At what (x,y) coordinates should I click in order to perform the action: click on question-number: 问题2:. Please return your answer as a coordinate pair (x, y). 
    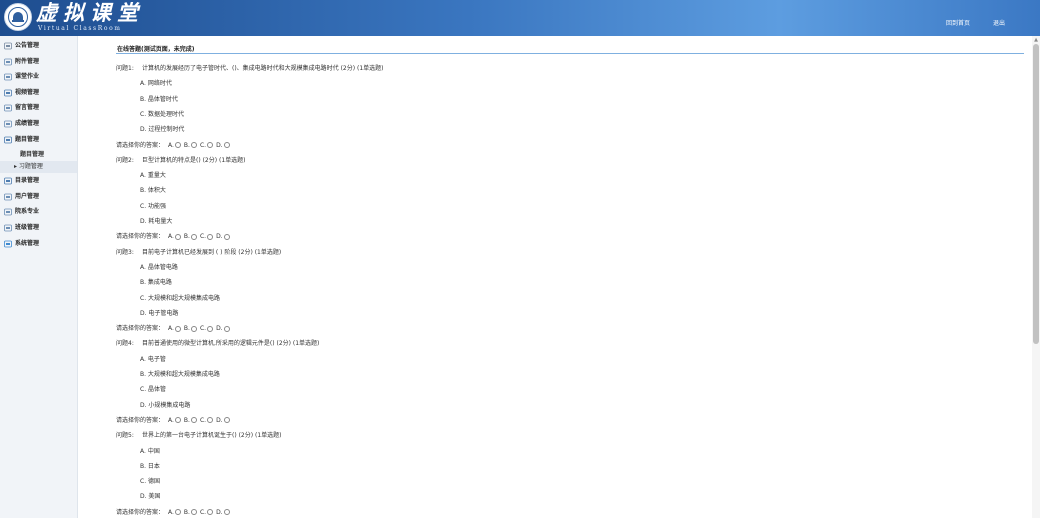
    Looking at the image, I should click on (125, 160).